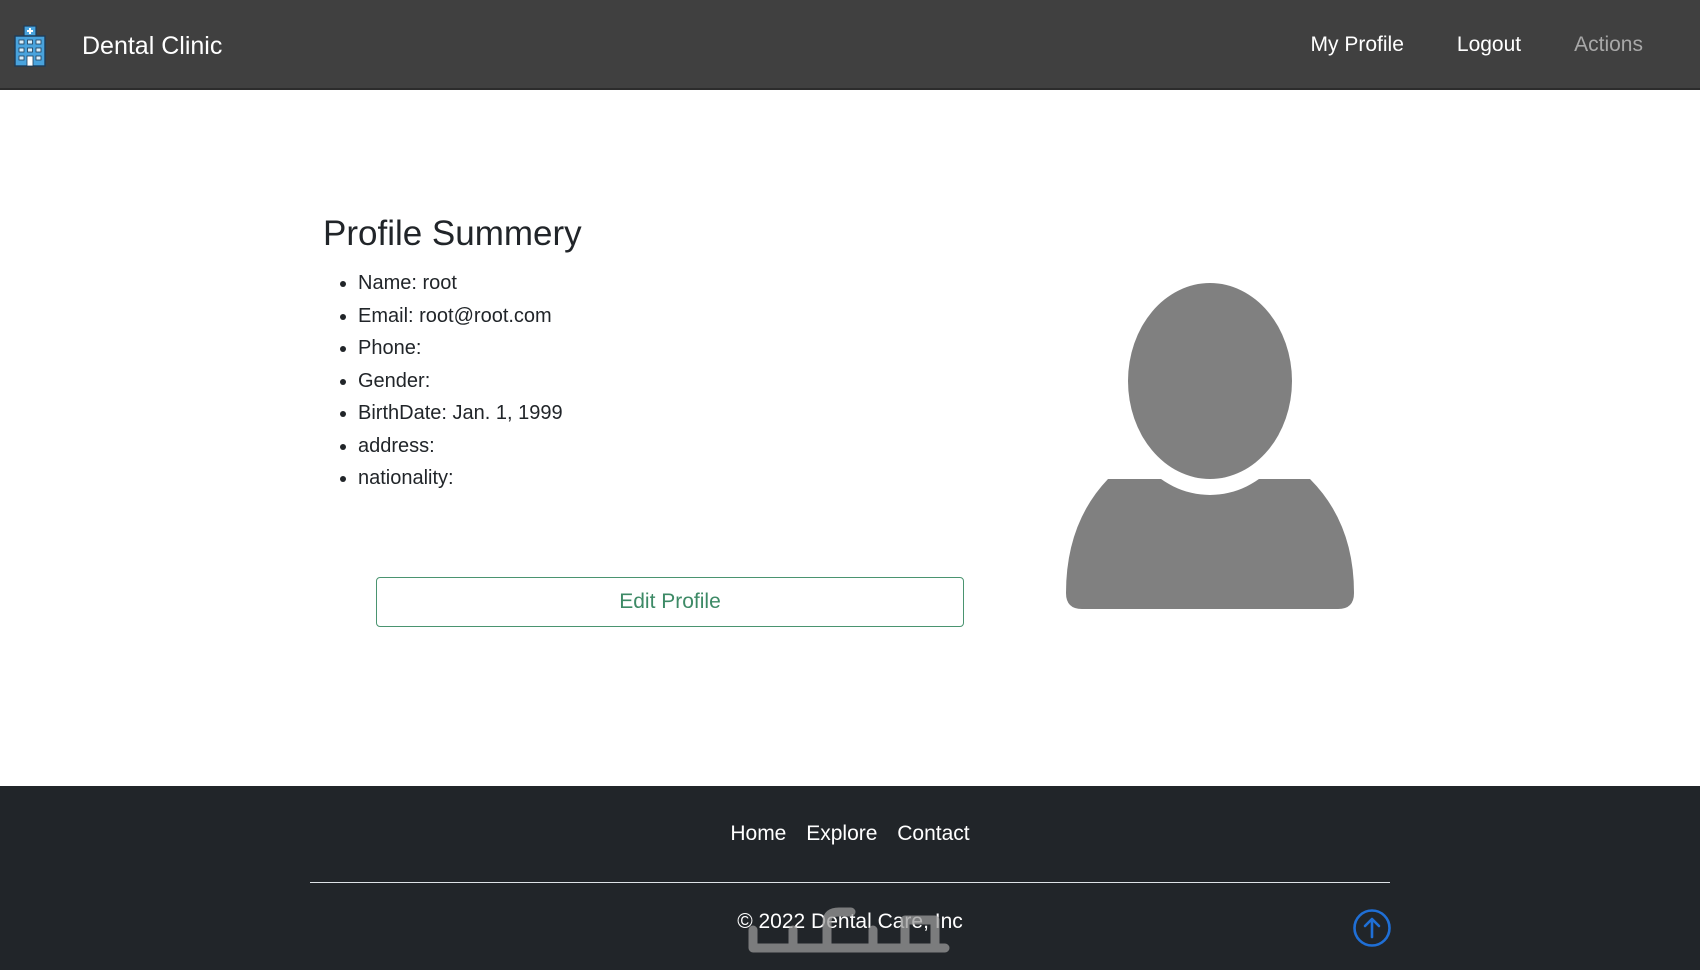 Image resolution: width=1700 pixels, height=970 pixels. Describe the element at coordinates (460, 478) in the screenshot. I see `profile-field-nationality: nationality:` at that location.